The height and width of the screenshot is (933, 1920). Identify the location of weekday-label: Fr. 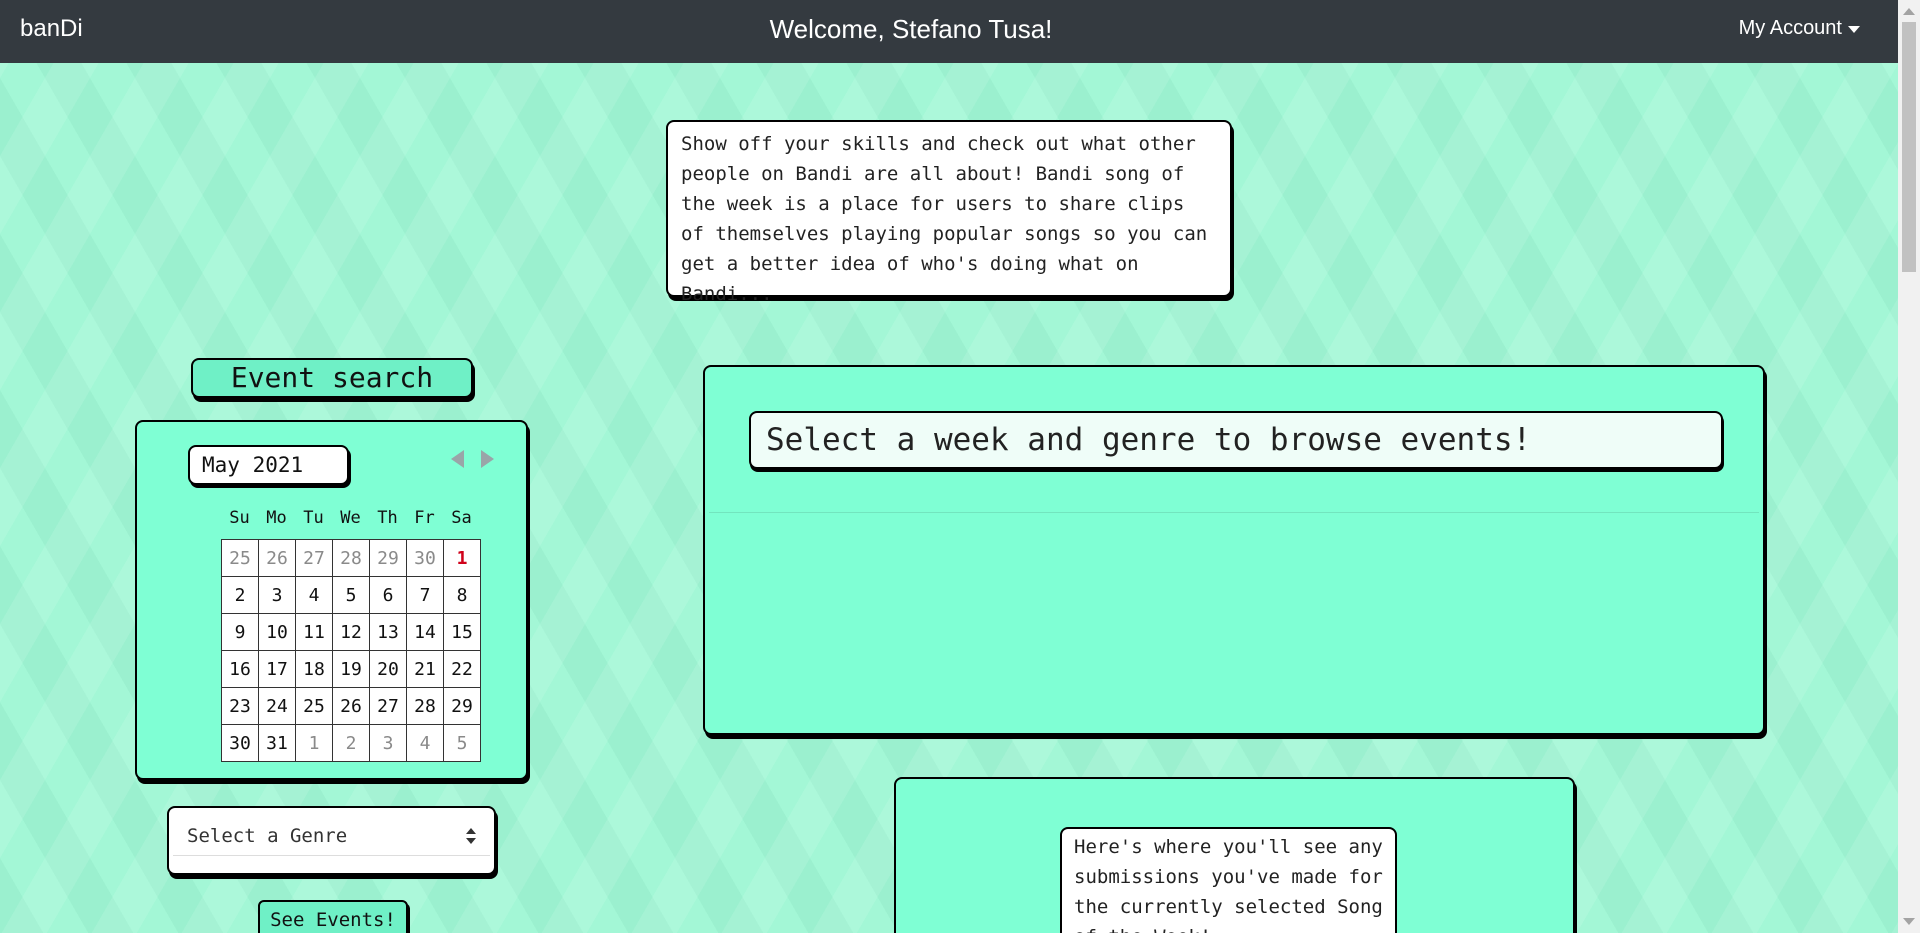
(424, 518).